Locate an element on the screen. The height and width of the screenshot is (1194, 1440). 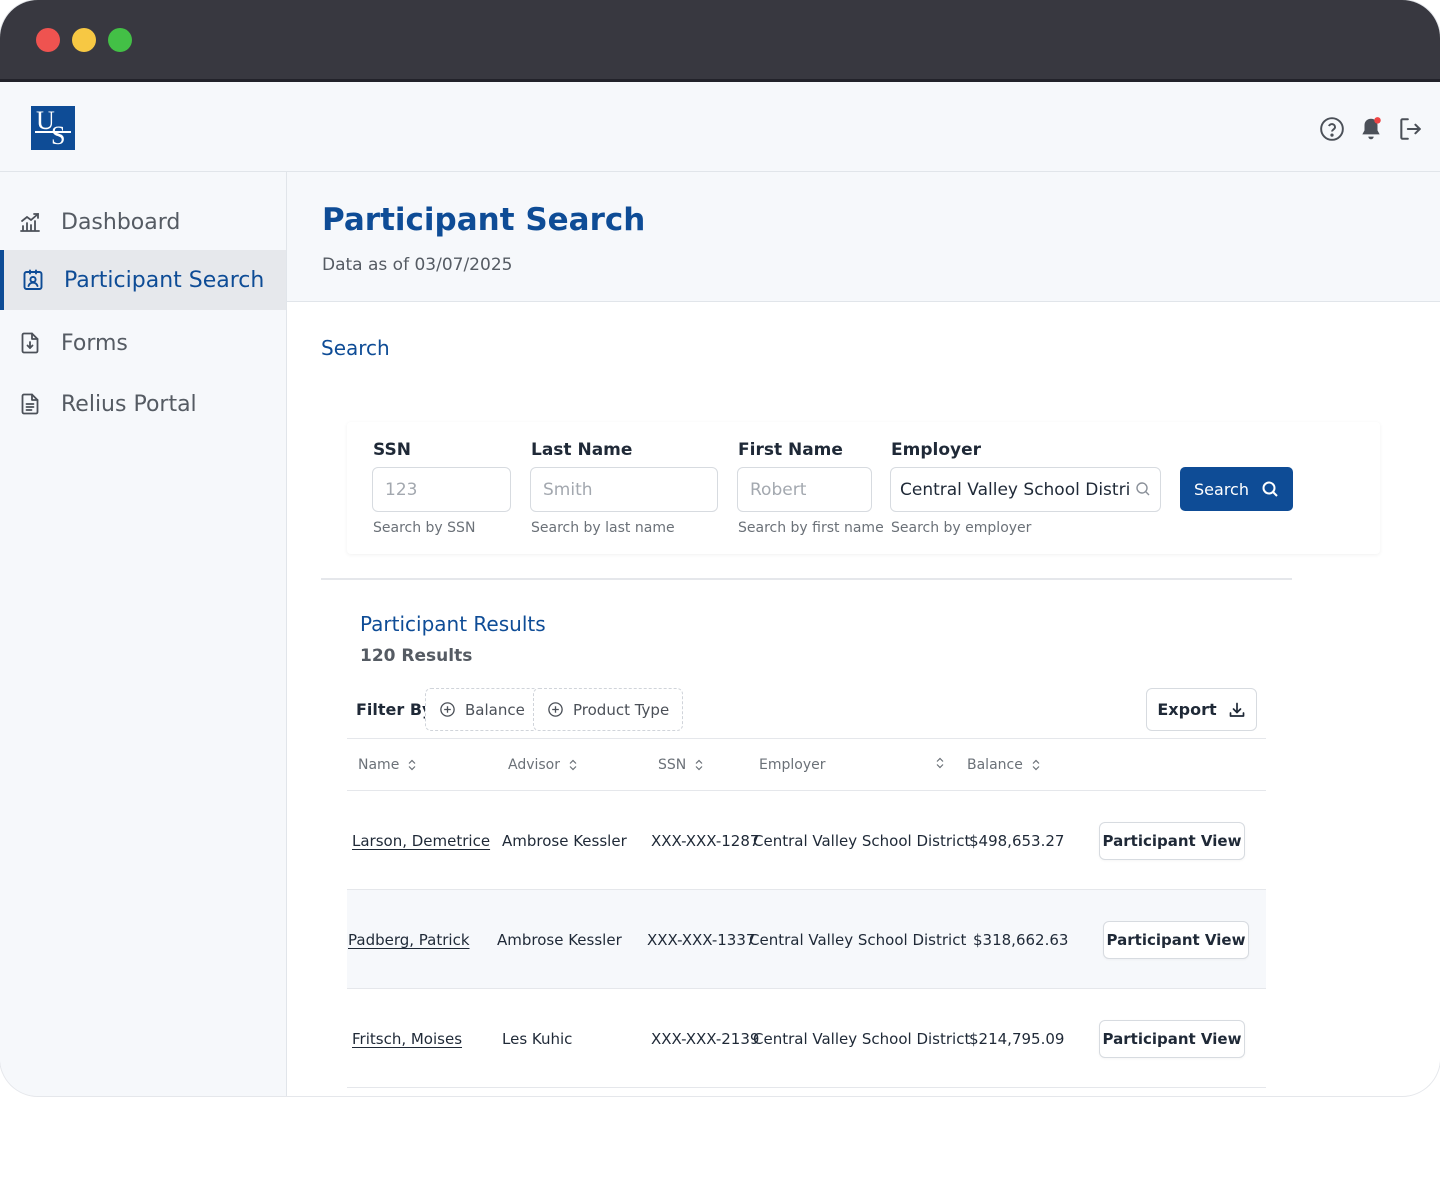
minimize-window-button is located at coordinates (84, 40).